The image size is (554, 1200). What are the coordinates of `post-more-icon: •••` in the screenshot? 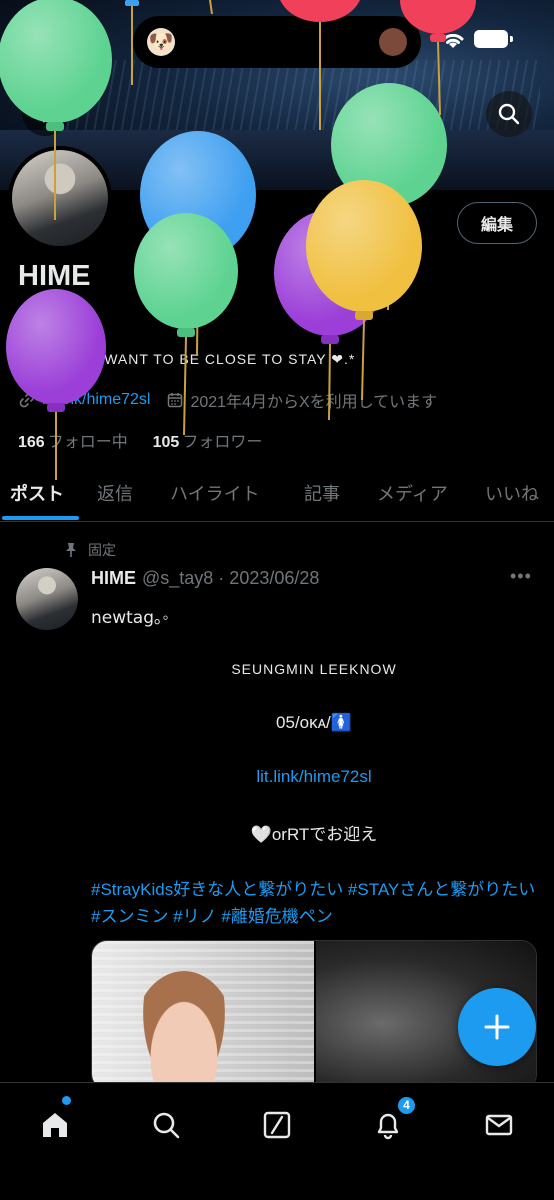 It's located at (521, 576).